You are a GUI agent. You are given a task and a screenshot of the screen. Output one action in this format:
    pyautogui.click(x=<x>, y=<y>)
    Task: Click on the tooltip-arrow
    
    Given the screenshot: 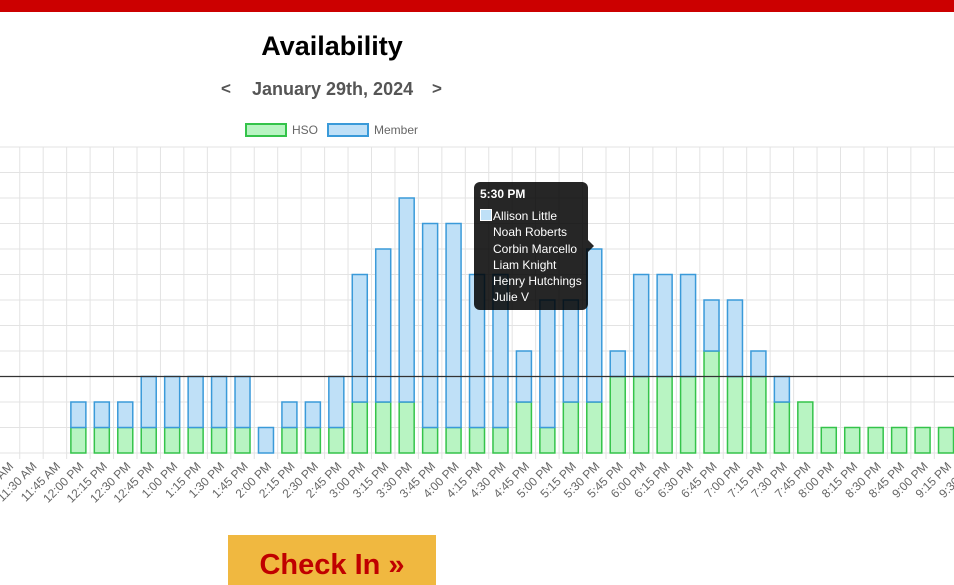 What is the action you would take?
    pyautogui.click(x=591, y=246)
    